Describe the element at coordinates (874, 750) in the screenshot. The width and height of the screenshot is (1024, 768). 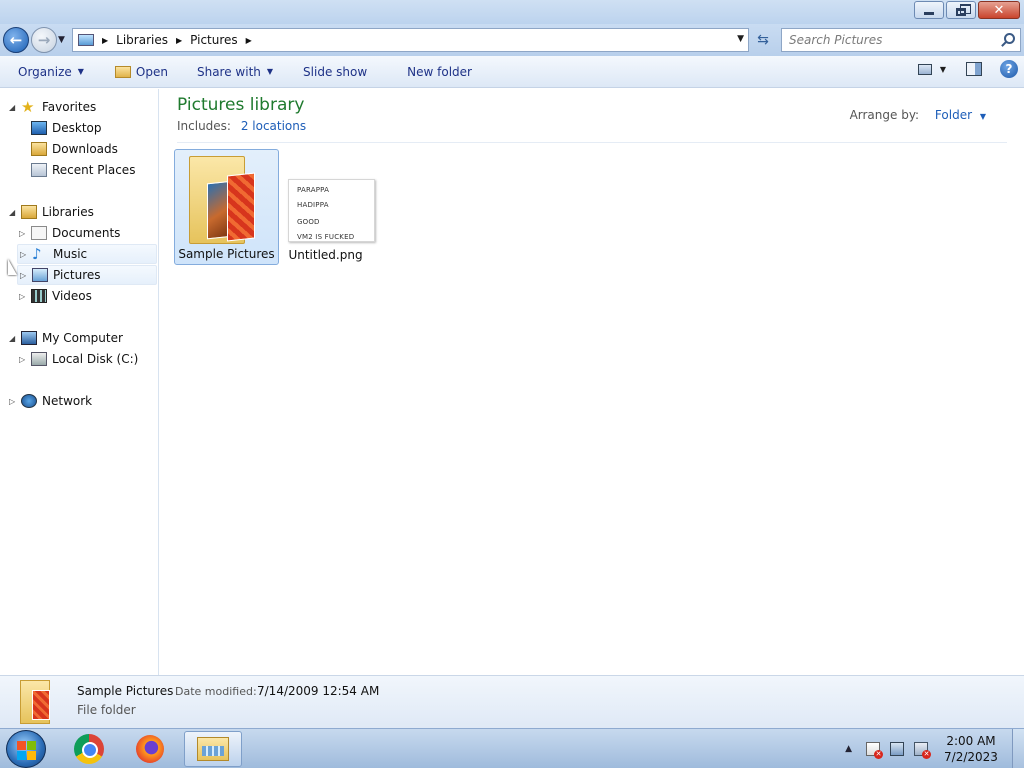
I see `action-center-icon: ✕` at that location.